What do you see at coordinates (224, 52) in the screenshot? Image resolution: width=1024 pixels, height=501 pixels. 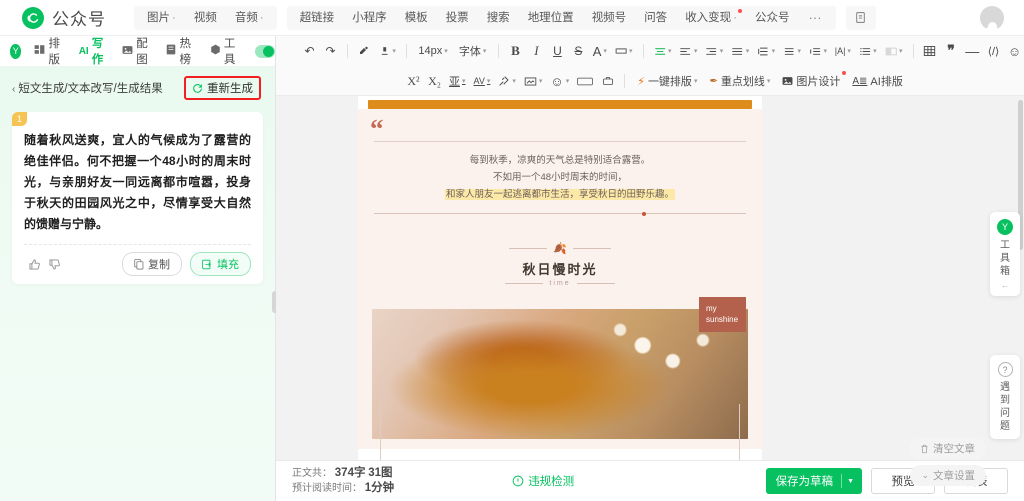 I see `sidebar-tab-tools: 工具` at bounding box center [224, 52].